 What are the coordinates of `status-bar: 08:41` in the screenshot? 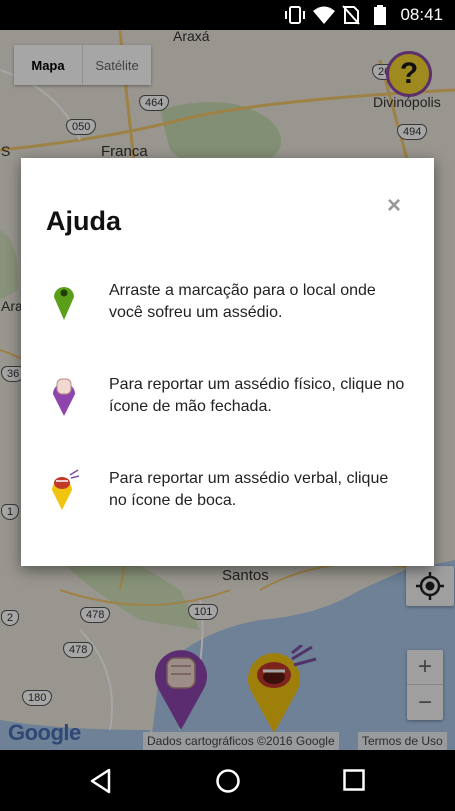 It's located at (227, 15).